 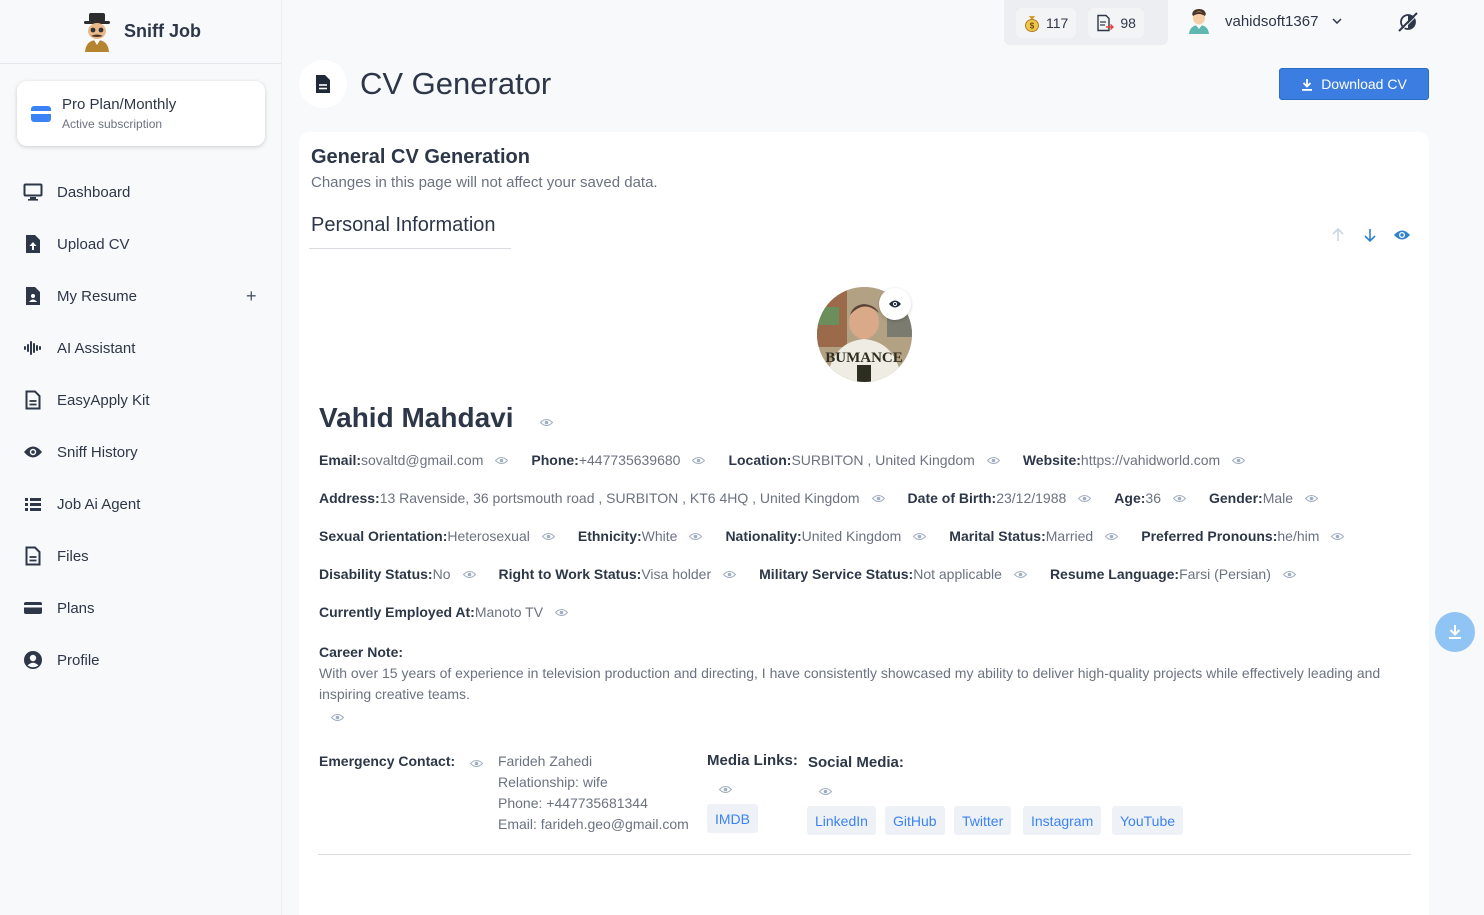 I want to click on social-media-visibility-icon, so click(x=825, y=791).